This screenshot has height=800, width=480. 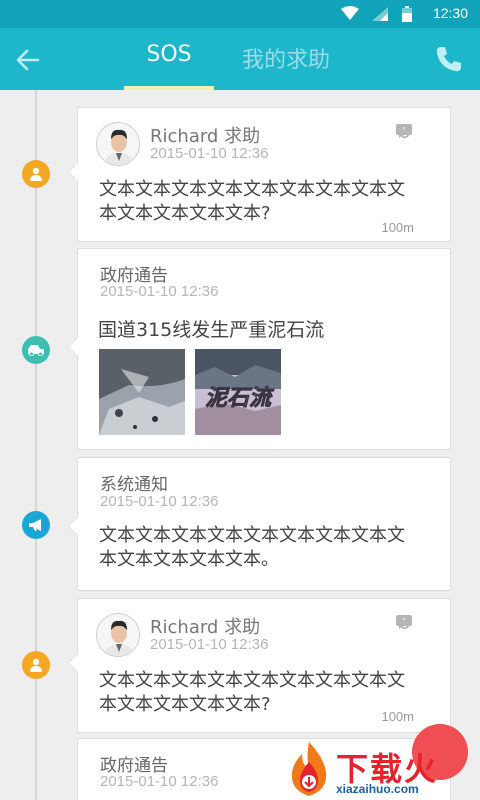 I want to click on tab-my-requests: 我的求助, so click(x=286, y=66).